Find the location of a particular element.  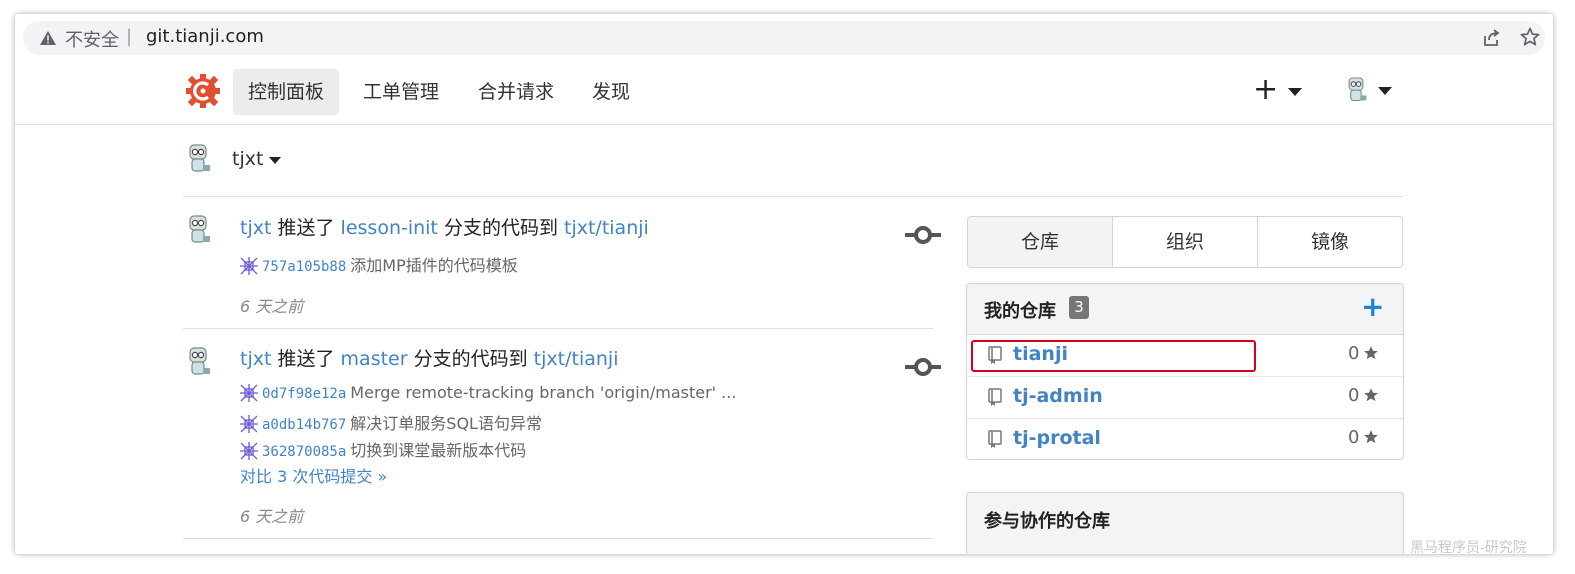

my-repos-header: 我的仓库 3 + is located at coordinates (1185, 309).